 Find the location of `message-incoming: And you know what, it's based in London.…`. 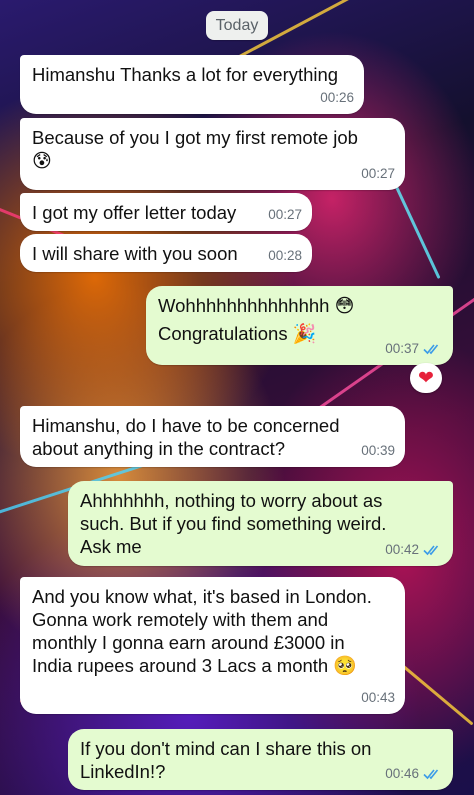

message-incoming: And you know what, it's based in London.… is located at coordinates (212, 645).